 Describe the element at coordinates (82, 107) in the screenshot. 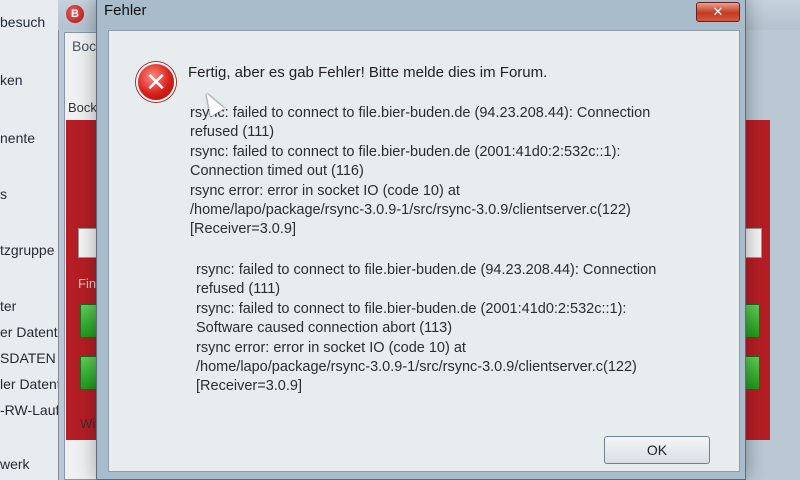

I see `background-section-label: Bock` at that location.